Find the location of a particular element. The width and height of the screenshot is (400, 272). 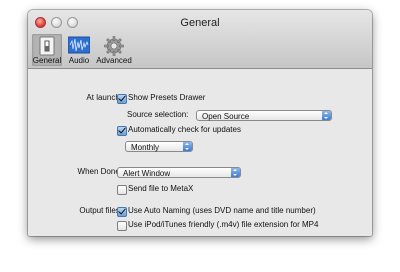

tab-advanced: Advanced is located at coordinates (114, 50).